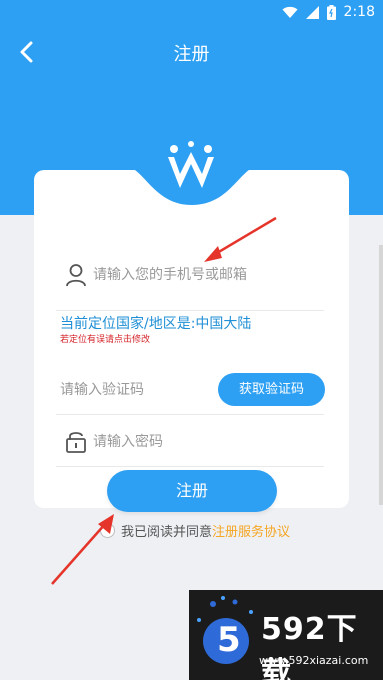 Image resolution: width=383 pixels, height=680 pixels. I want to click on agreement-link: 注册服务协议, so click(251, 530).